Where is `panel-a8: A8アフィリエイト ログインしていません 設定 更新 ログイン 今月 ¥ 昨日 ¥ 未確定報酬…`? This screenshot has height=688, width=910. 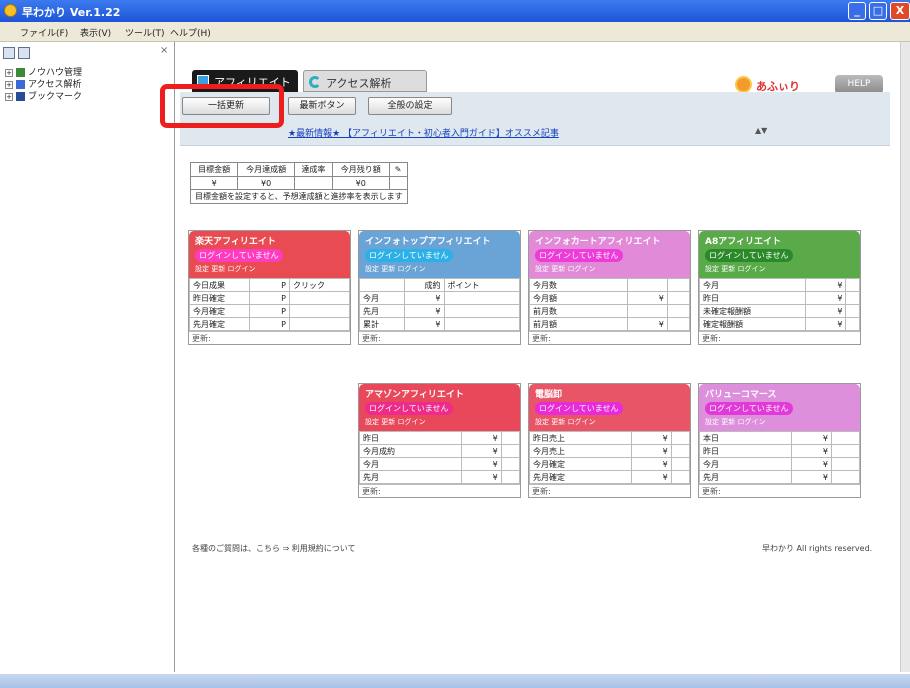
panel-a8: A8アフィリエイト ログインしていません 設定 更新 ログイン 今月 ¥ 昨日 ¥ 未確定報酬… is located at coordinates (779, 287).